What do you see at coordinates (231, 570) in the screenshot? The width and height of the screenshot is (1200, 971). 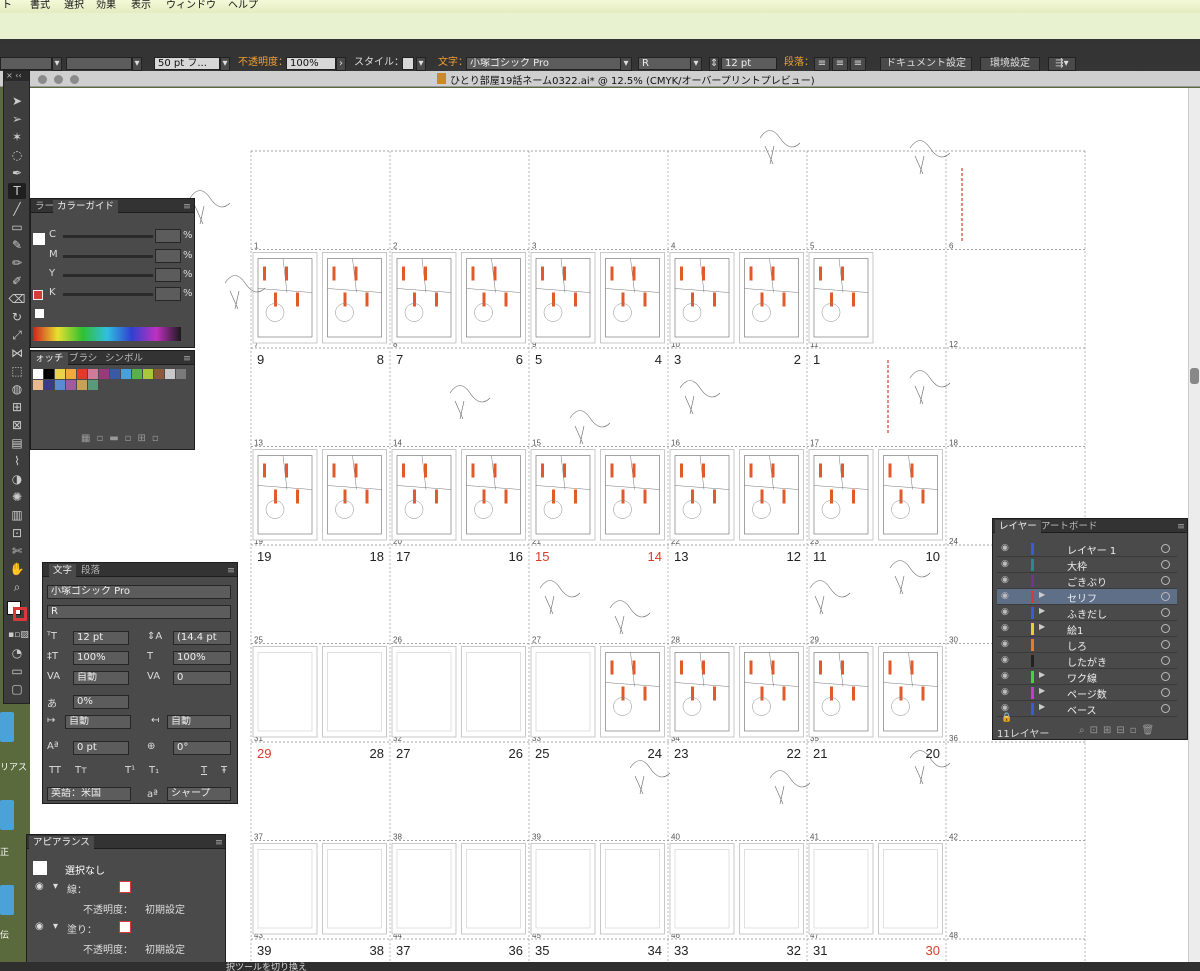 I see `panel-menu-icon: ≡` at bounding box center [231, 570].